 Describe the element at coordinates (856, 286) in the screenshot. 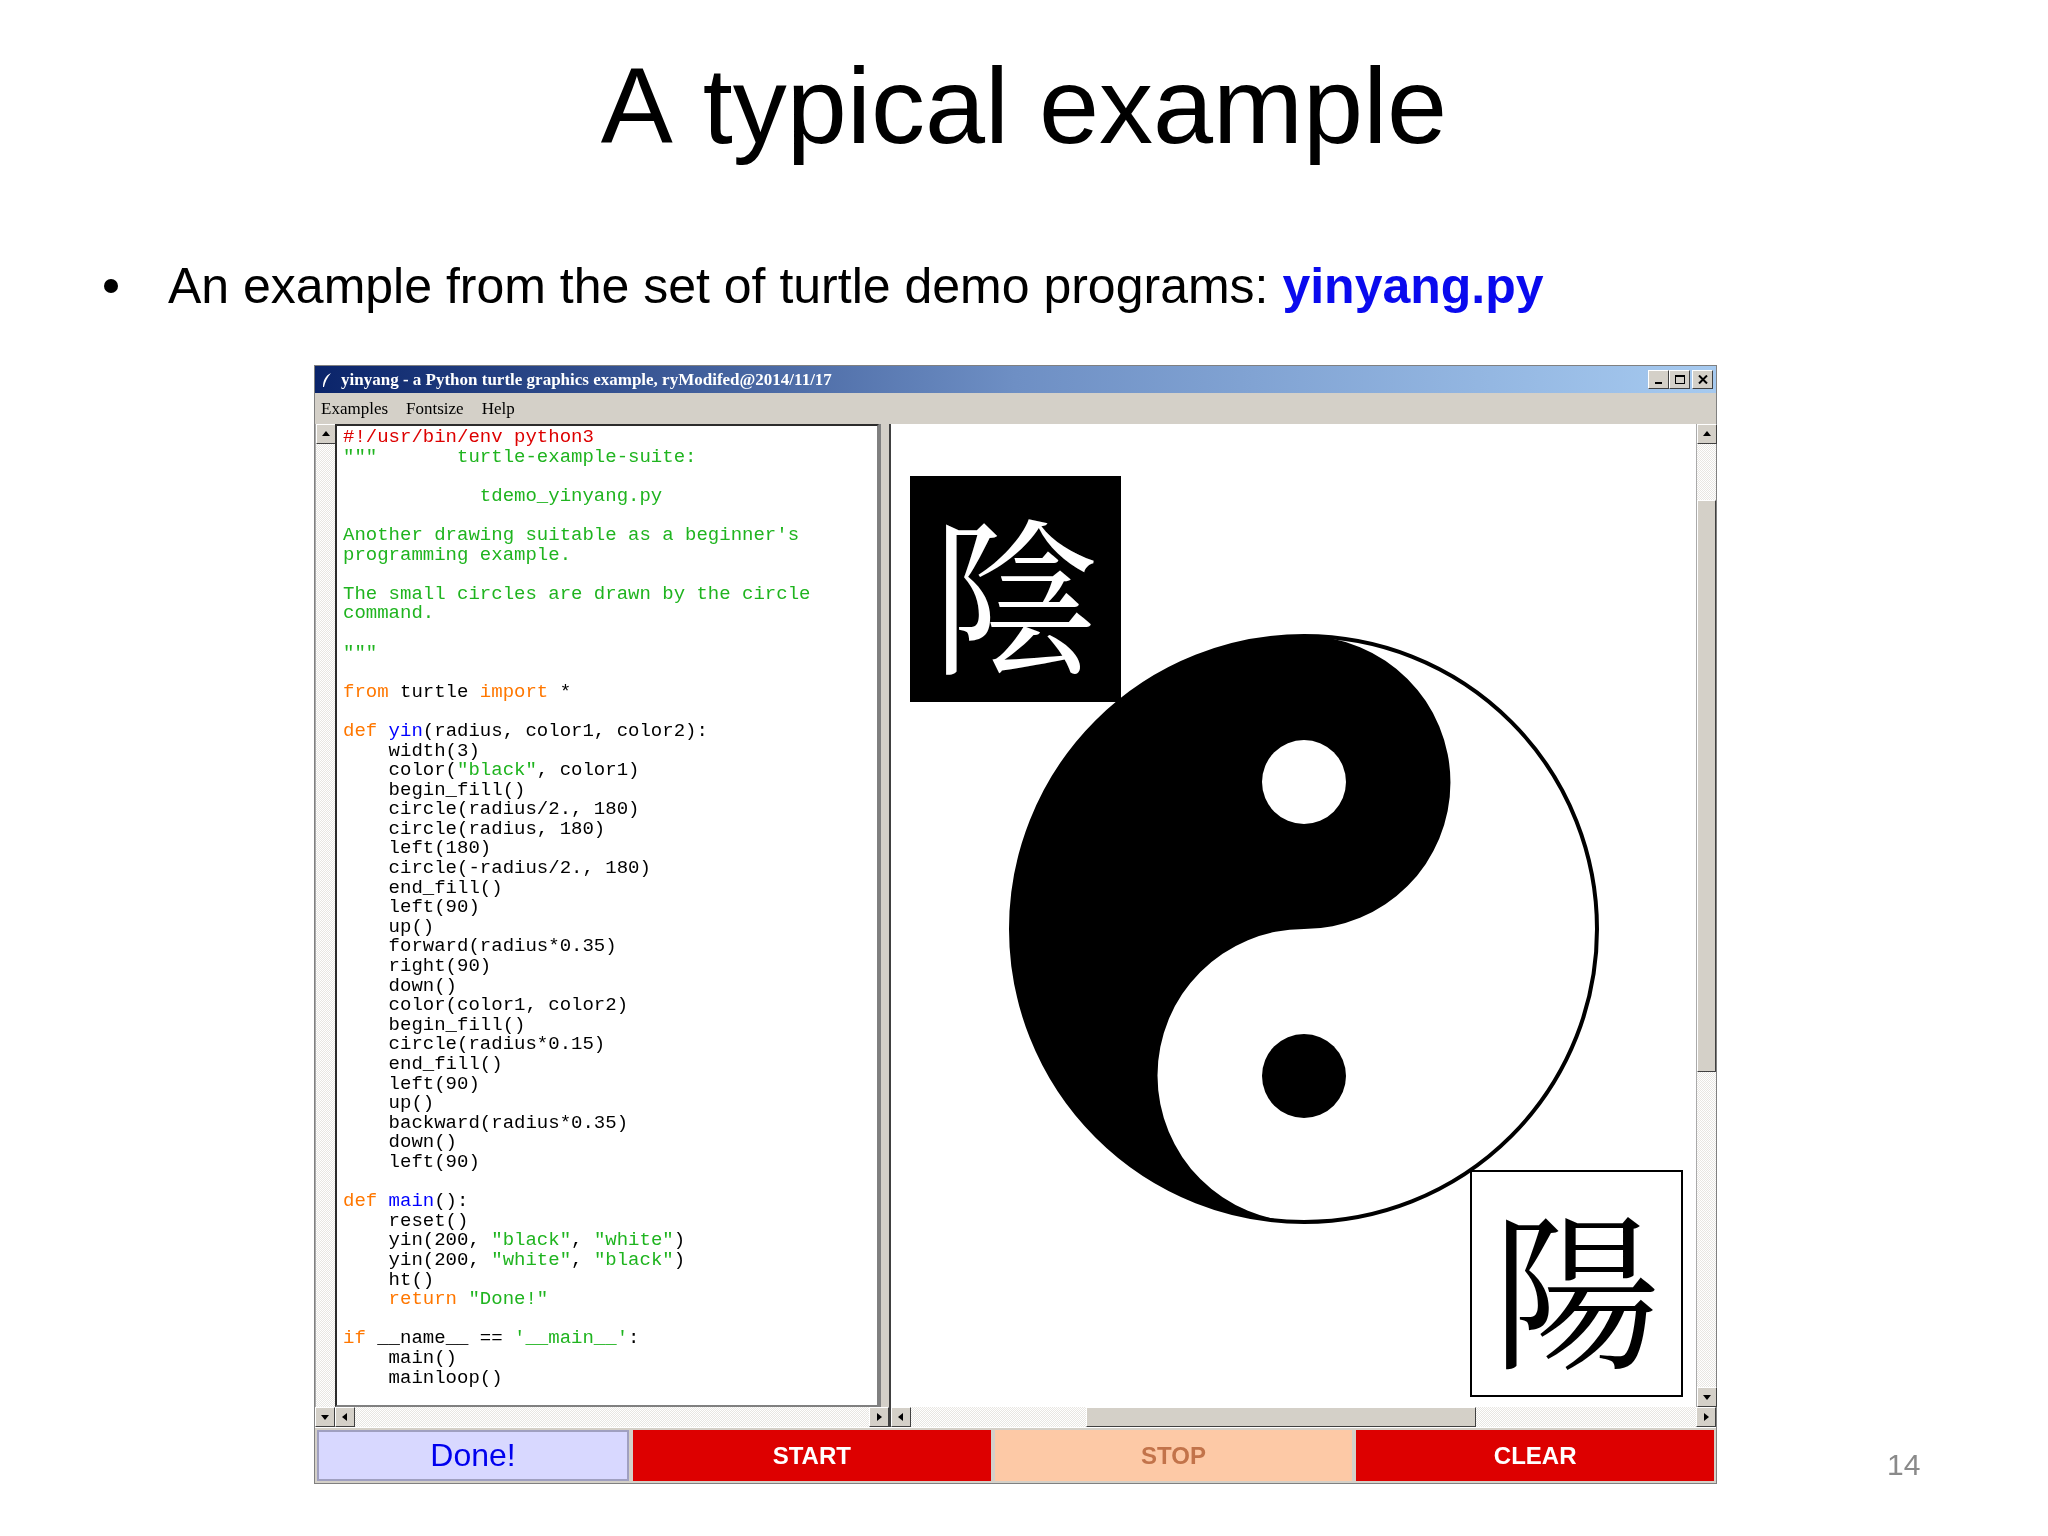

I see `bullet-text: An example from the set of turtle demo programs: yinyang.py` at that location.